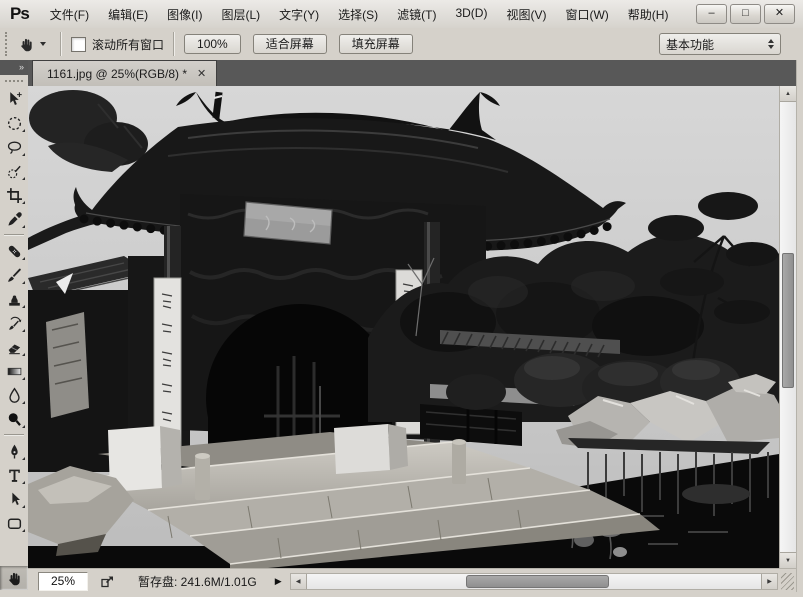 The height and width of the screenshot is (597, 803). I want to click on tool-eraser, so click(14, 347).